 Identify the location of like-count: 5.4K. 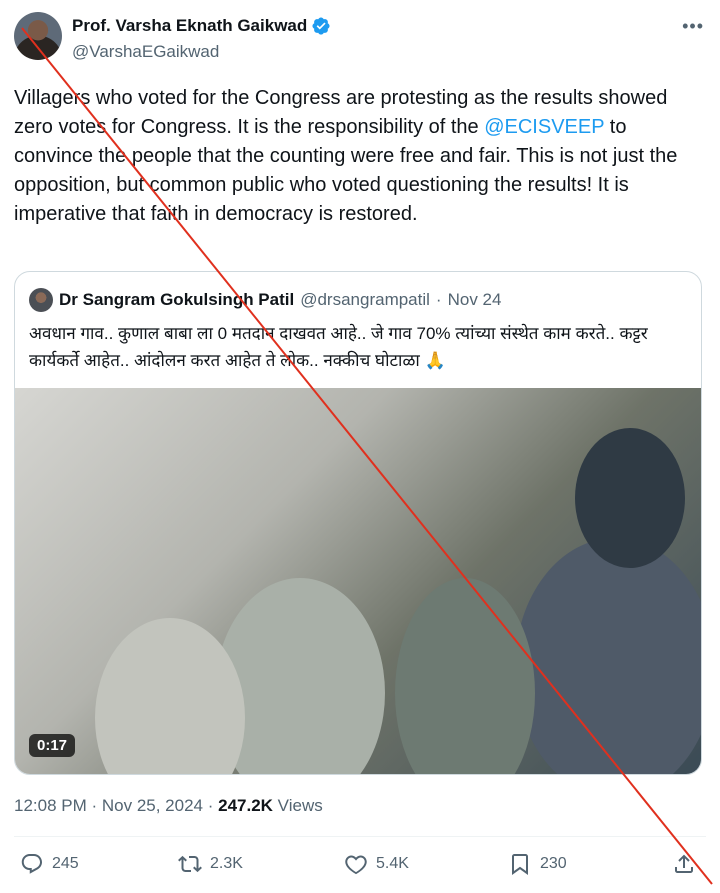
(392, 863).